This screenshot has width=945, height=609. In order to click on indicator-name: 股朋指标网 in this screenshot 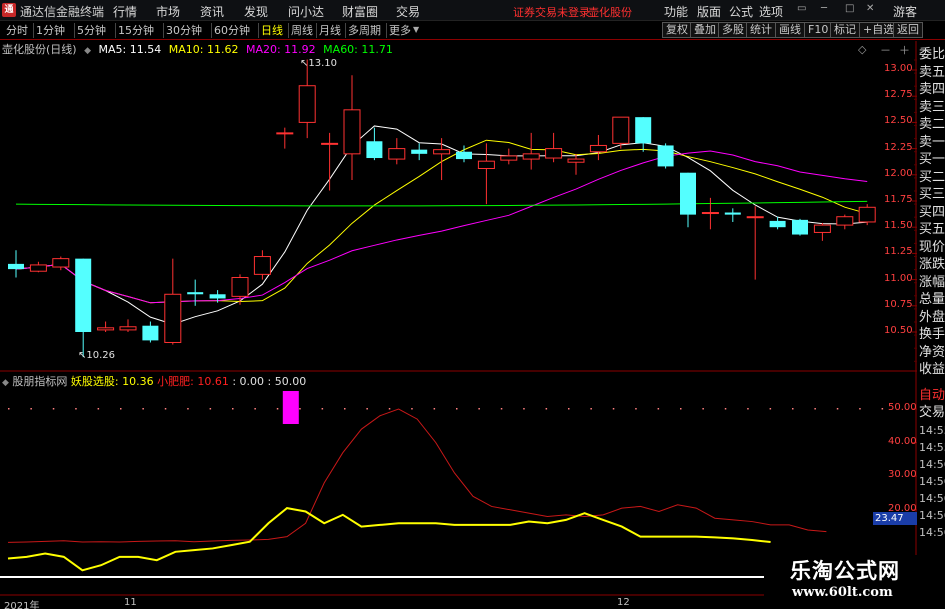, I will do `click(39, 381)`.